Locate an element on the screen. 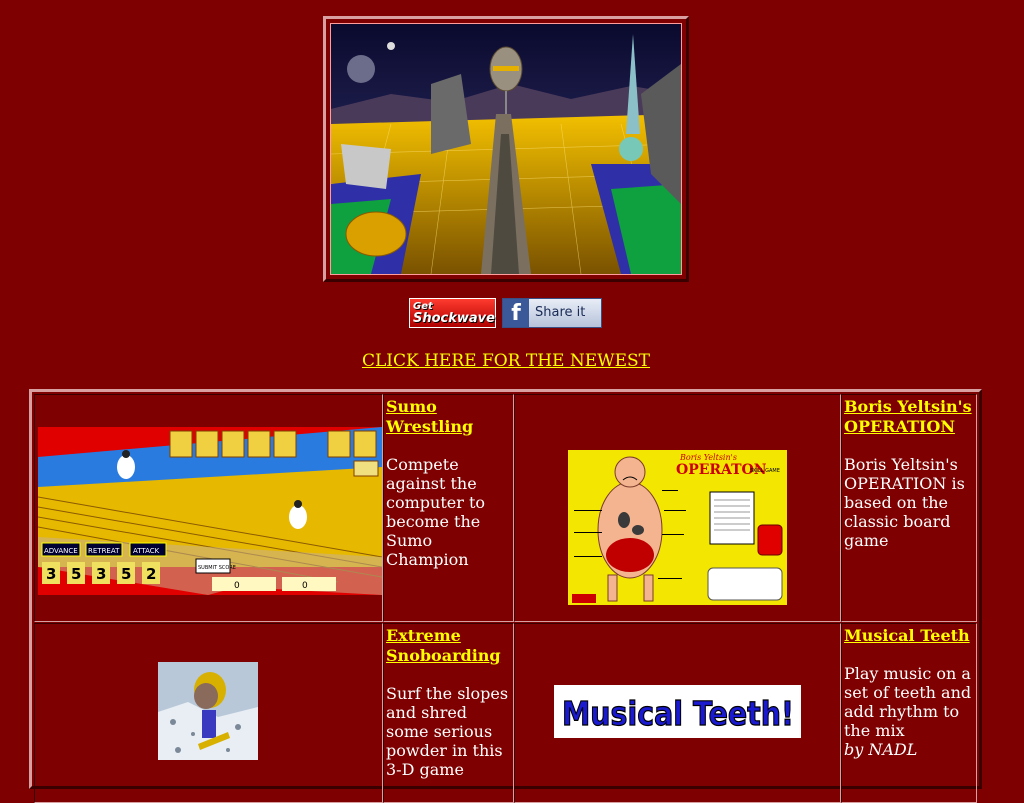 Image resolution: width=1024 pixels, height=803 pixels. extreme-snoboarding-thumbnail is located at coordinates (208, 711).